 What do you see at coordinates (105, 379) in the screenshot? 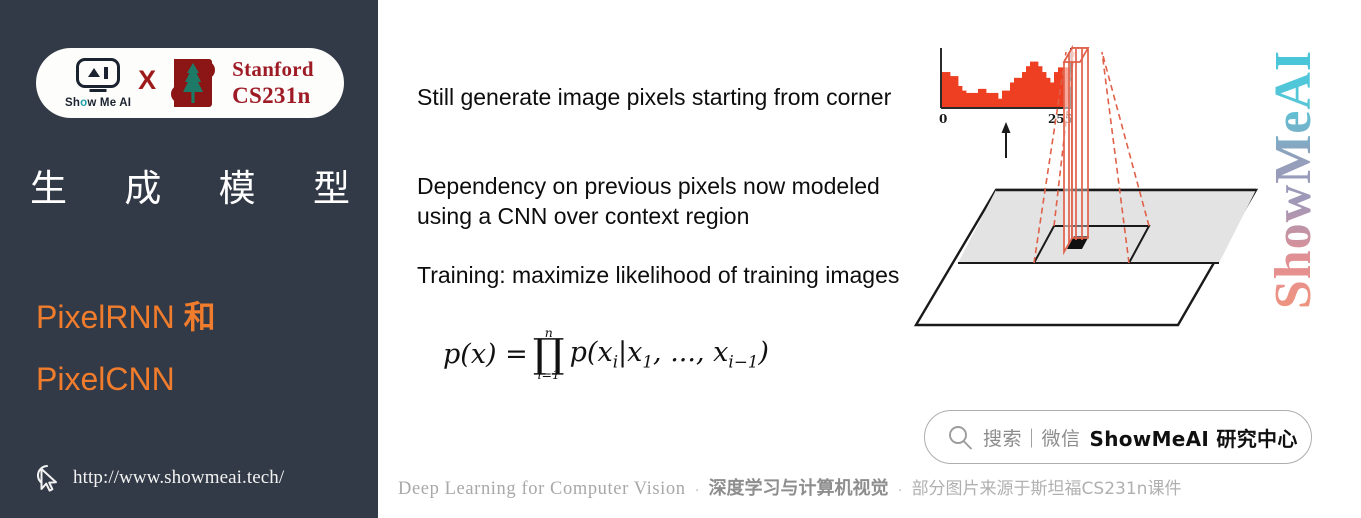
I see `topic-heading-line2: PixelCNN` at bounding box center [105, 379].